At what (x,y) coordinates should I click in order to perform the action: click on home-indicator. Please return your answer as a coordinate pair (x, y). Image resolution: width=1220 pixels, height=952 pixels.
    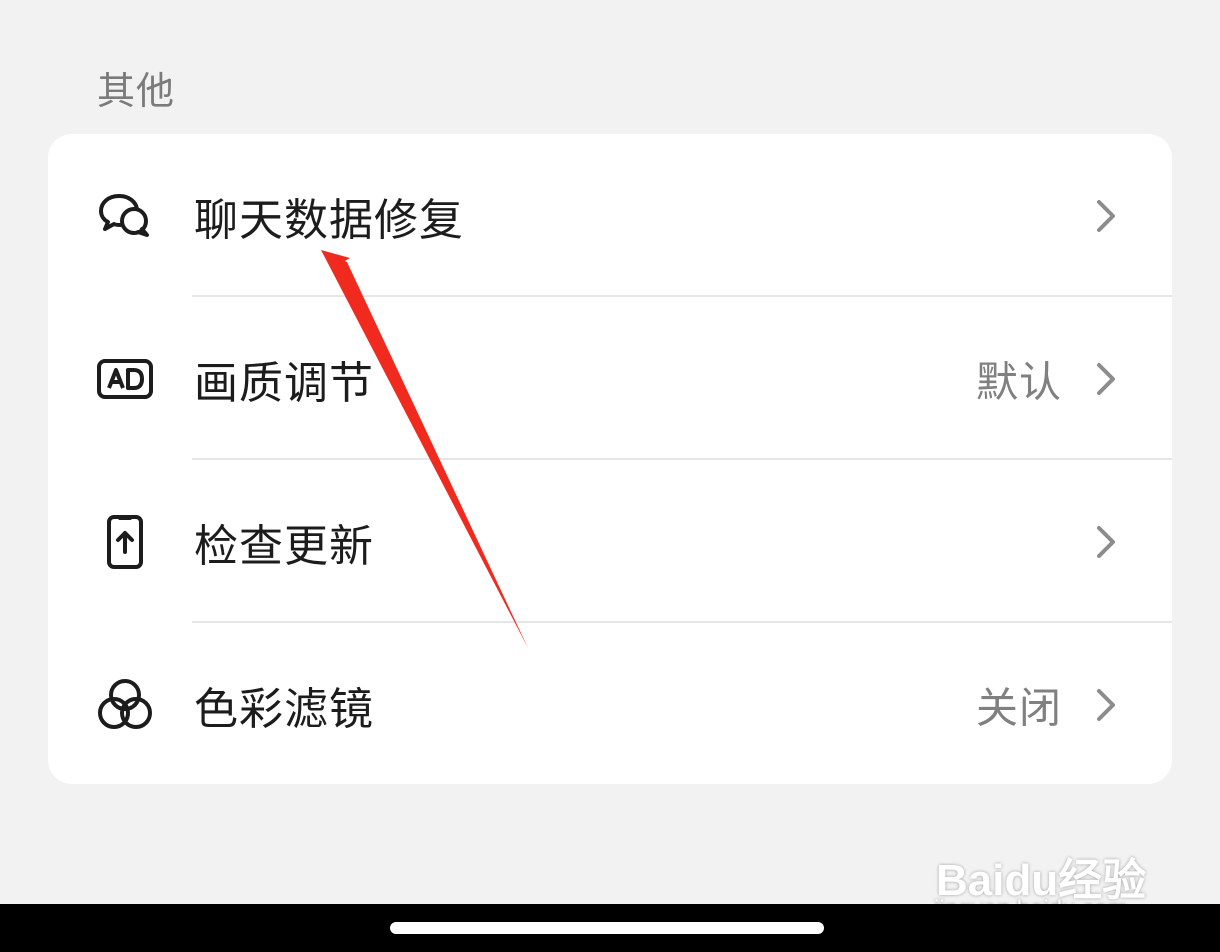
    Looking at the image, I should click on (607, 928).